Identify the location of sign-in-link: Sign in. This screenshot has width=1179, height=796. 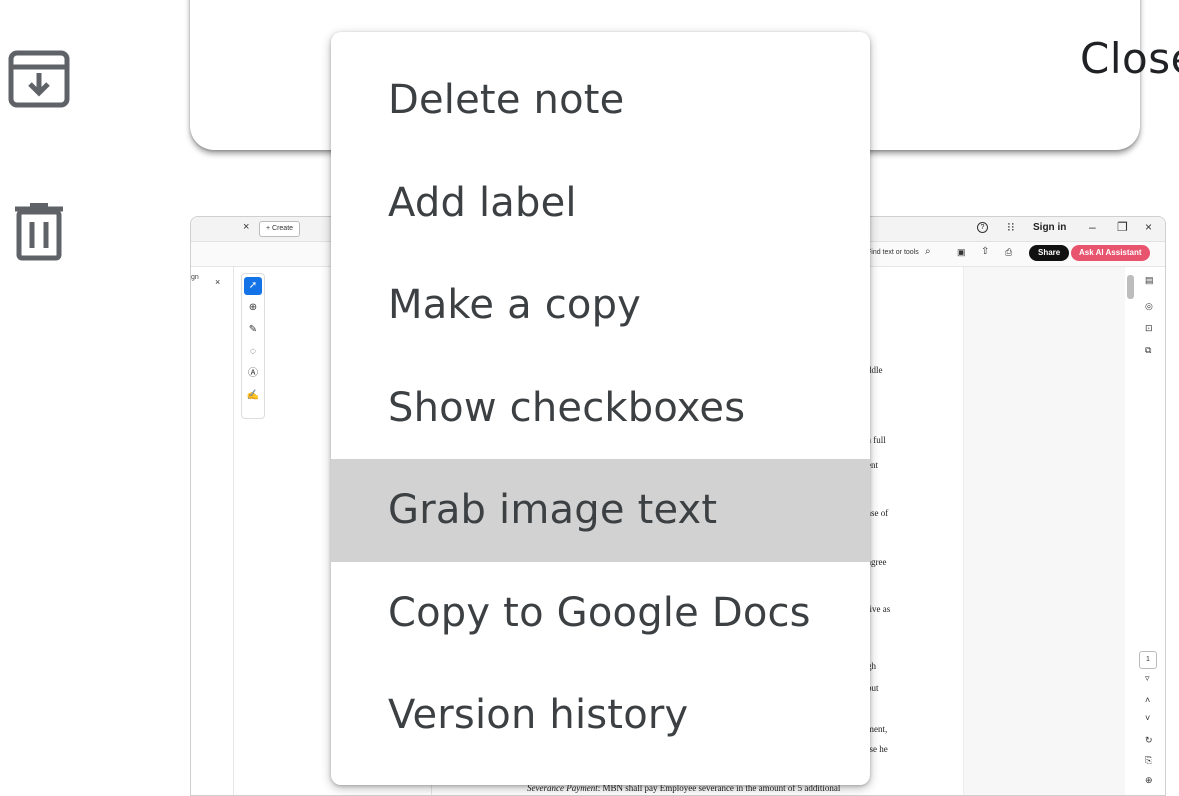
(1050, 227).